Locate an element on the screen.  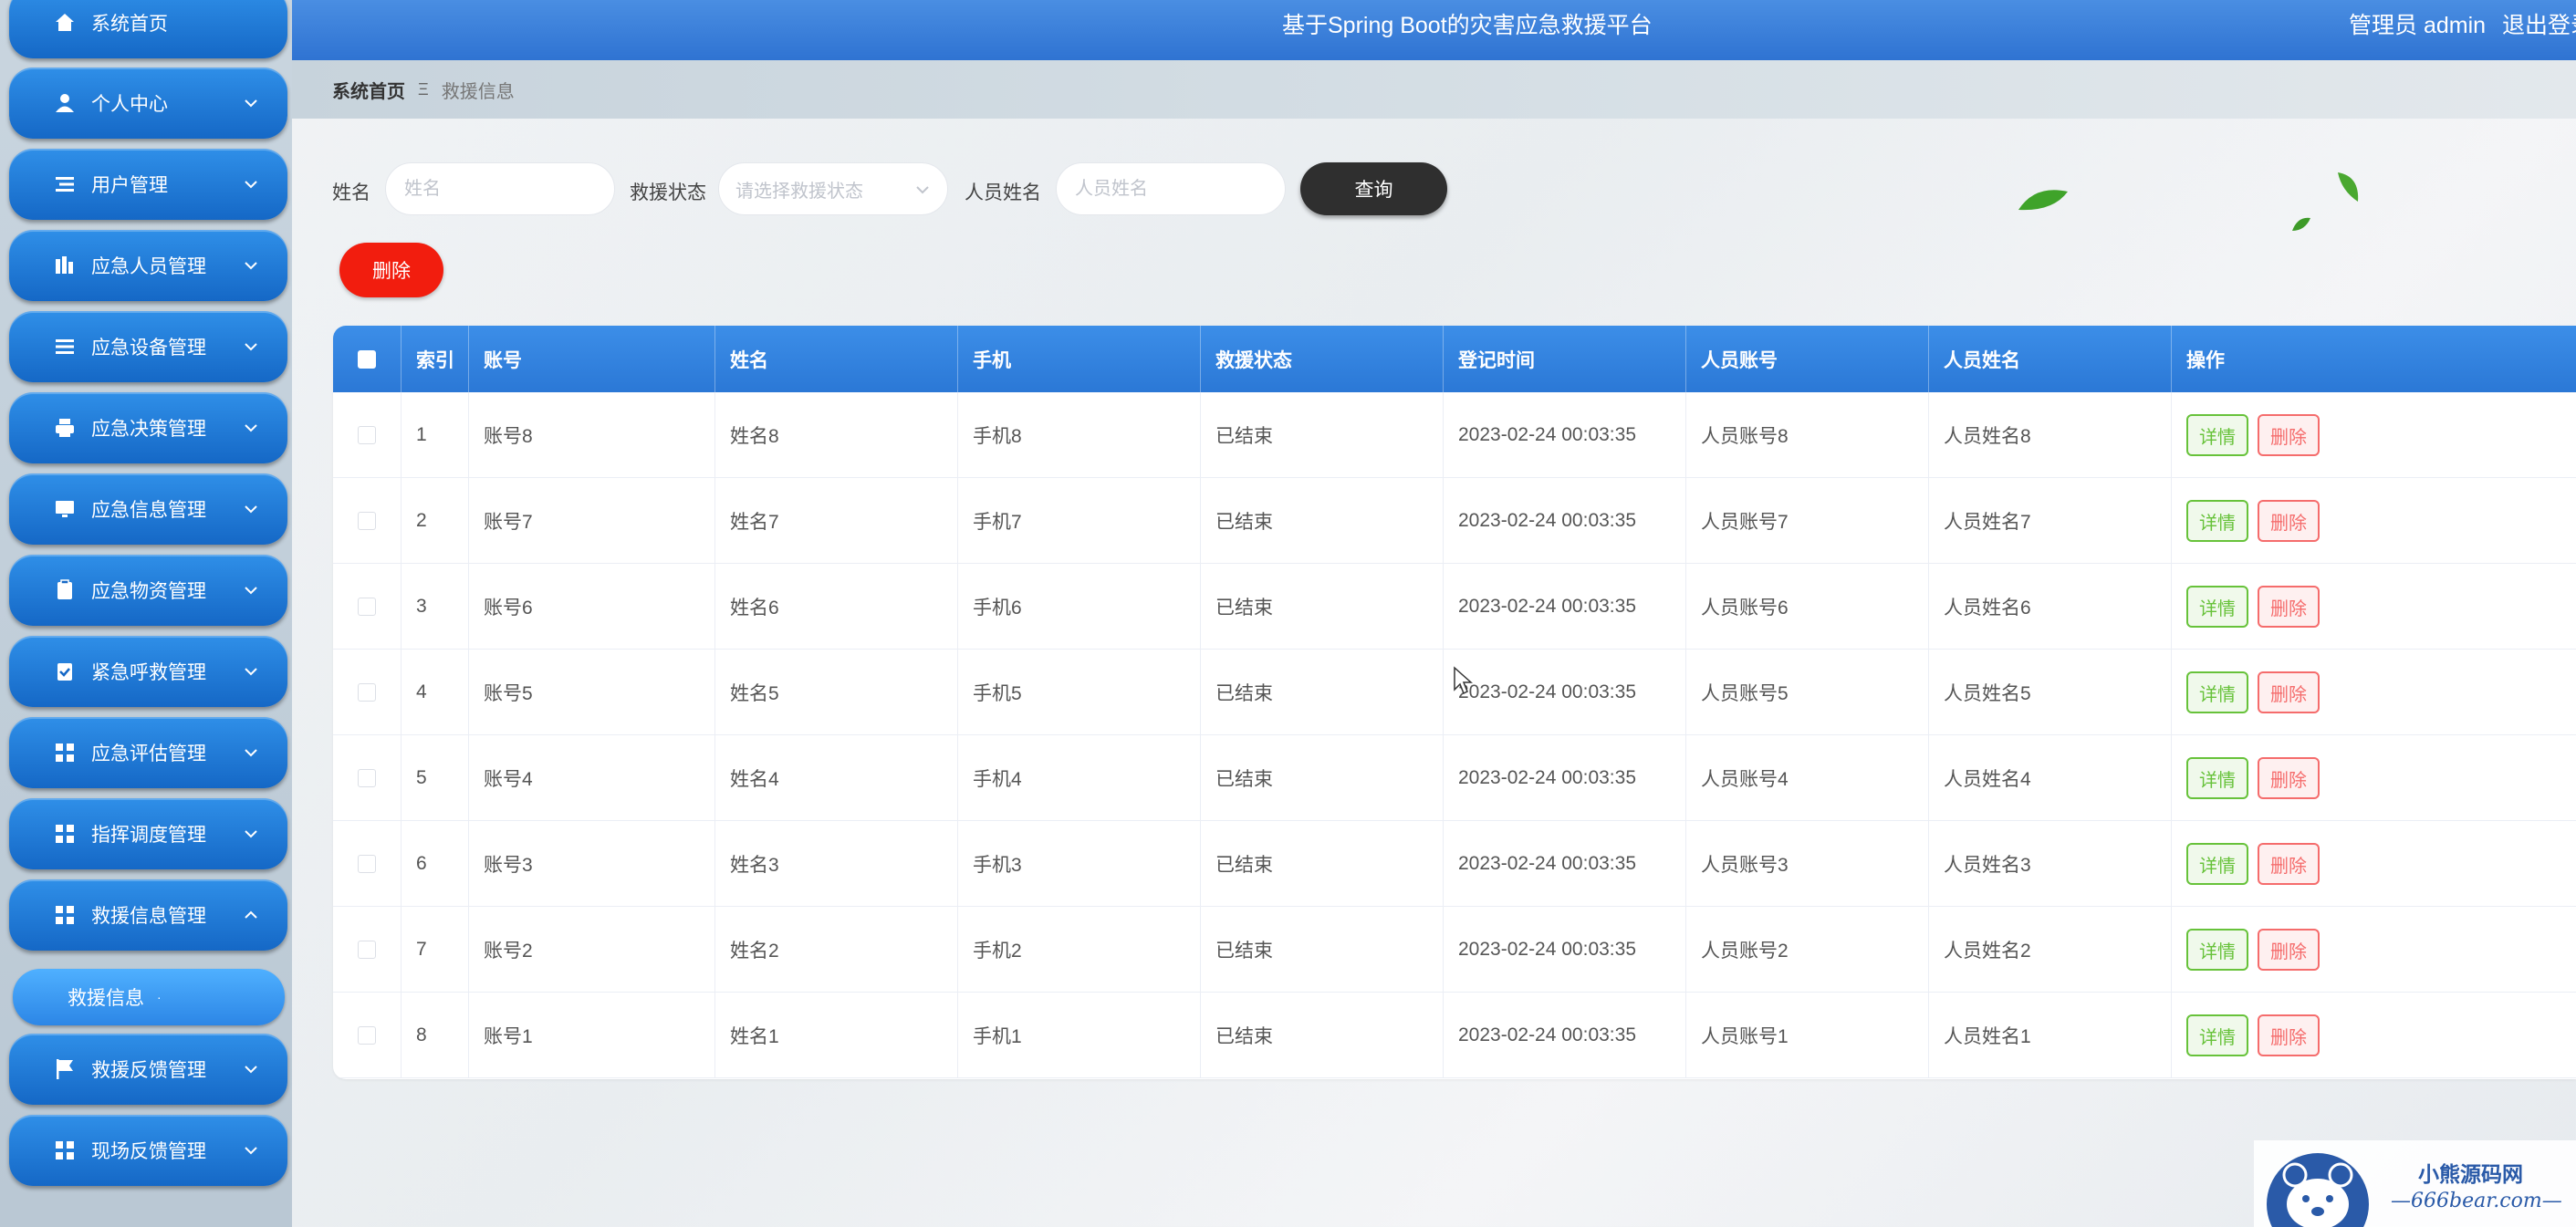
submenu-item-label: 救援信息 is located at coordinates (106, 999).